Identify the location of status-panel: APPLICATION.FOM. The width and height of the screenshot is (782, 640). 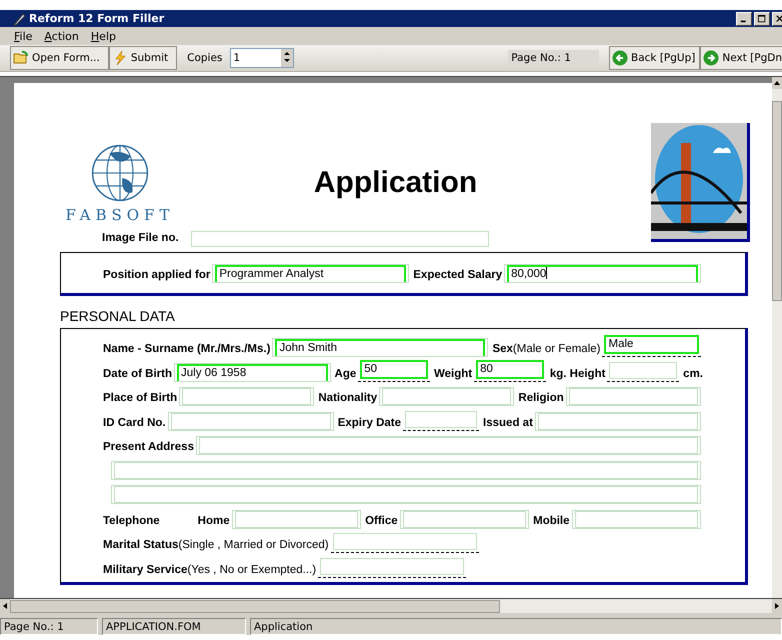
(174, 626).